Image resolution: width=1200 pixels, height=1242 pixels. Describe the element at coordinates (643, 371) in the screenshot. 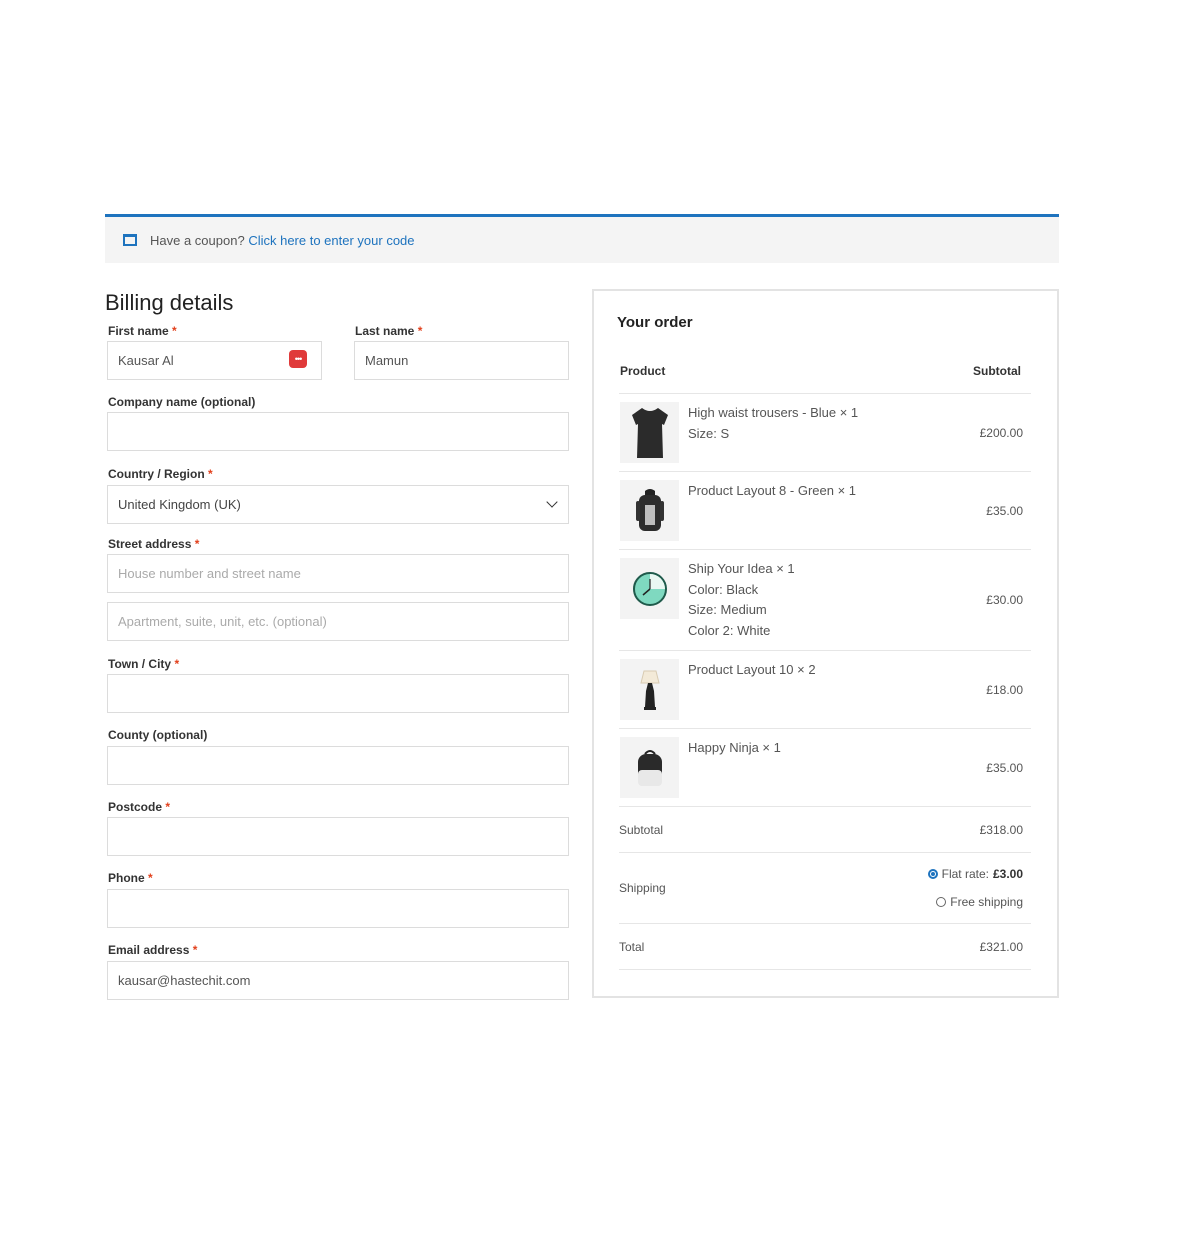

I see `product-column-header: Product` at that location.